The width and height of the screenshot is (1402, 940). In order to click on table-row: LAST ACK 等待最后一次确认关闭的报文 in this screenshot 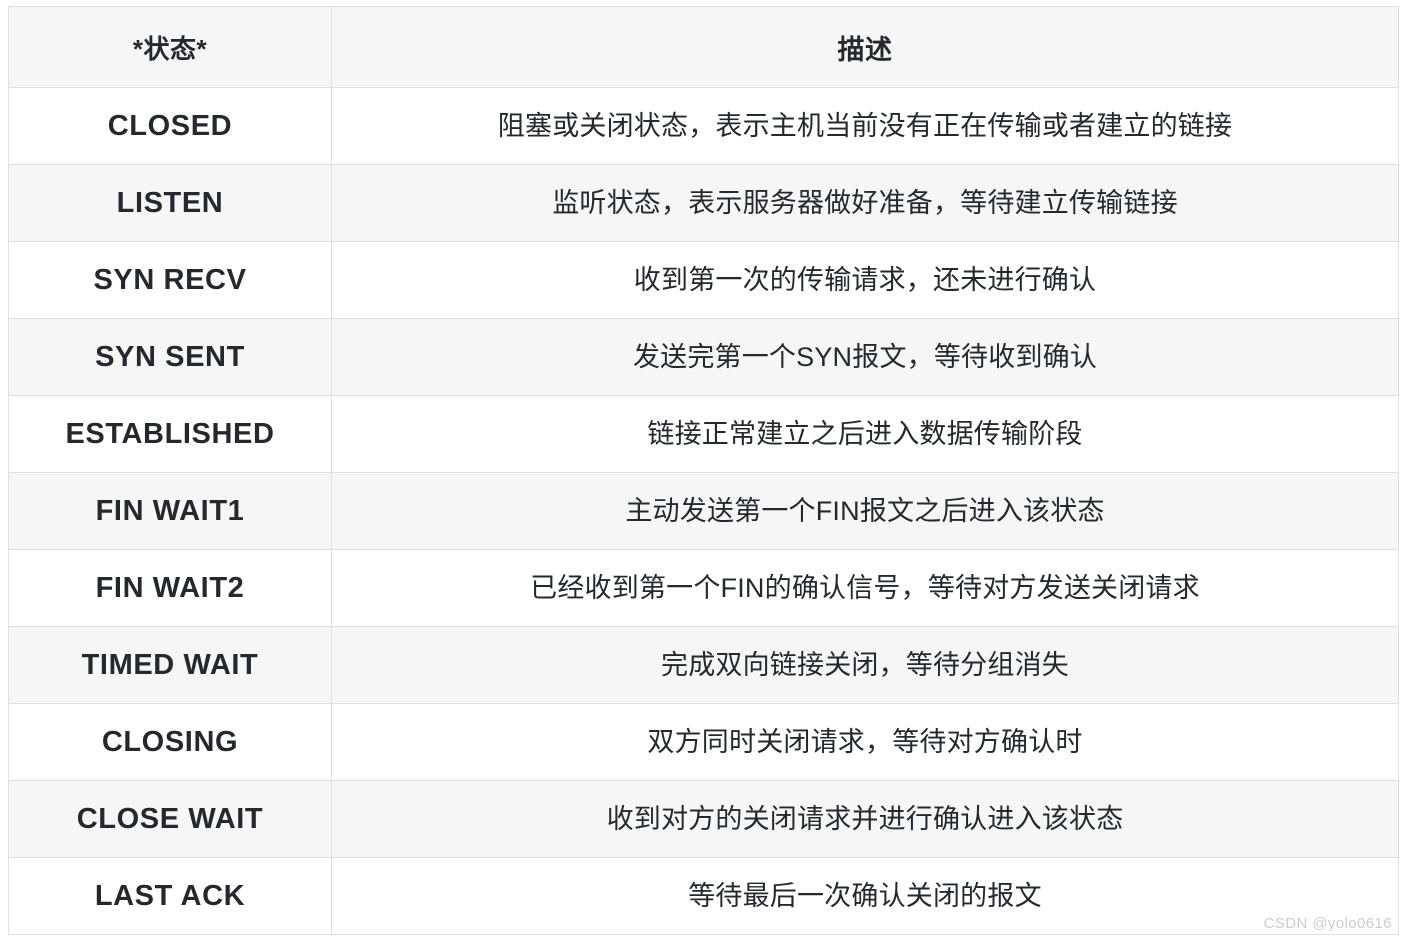, I will do `click(703, 896)`.